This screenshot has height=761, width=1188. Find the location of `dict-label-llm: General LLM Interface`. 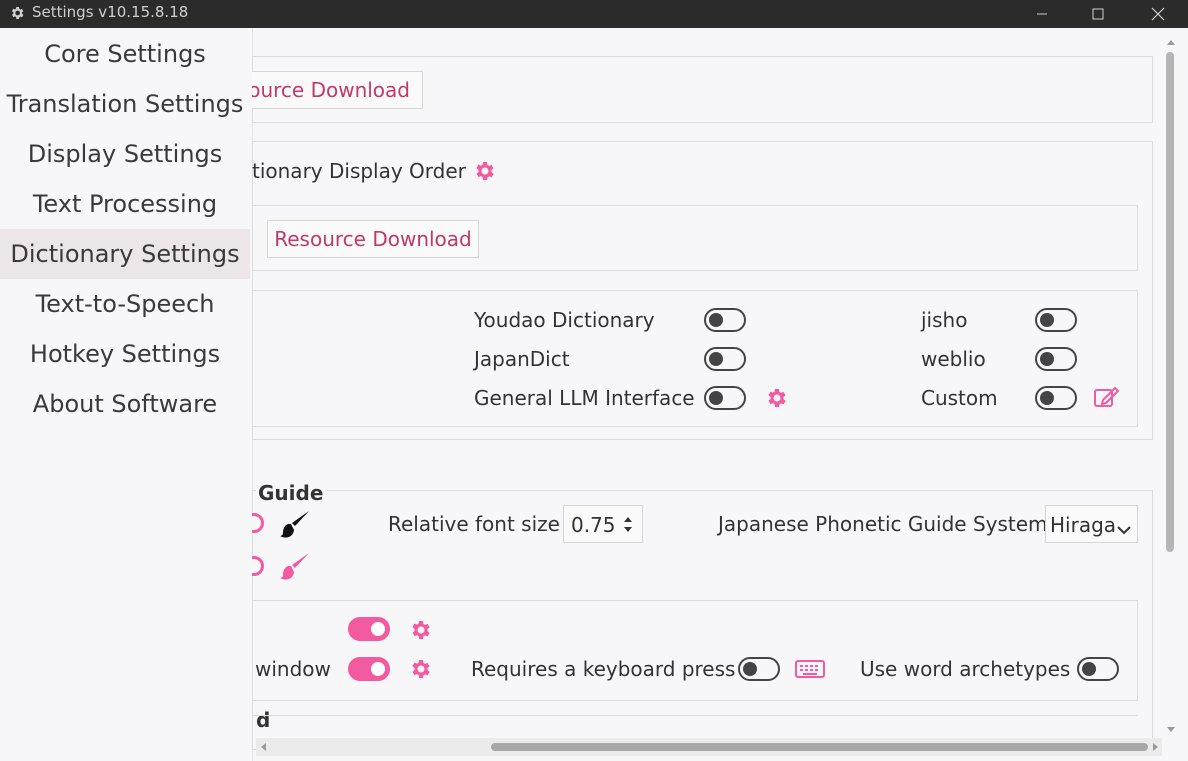

dict-label-llm: General LLM Interface is located at coordinates (584, 398).